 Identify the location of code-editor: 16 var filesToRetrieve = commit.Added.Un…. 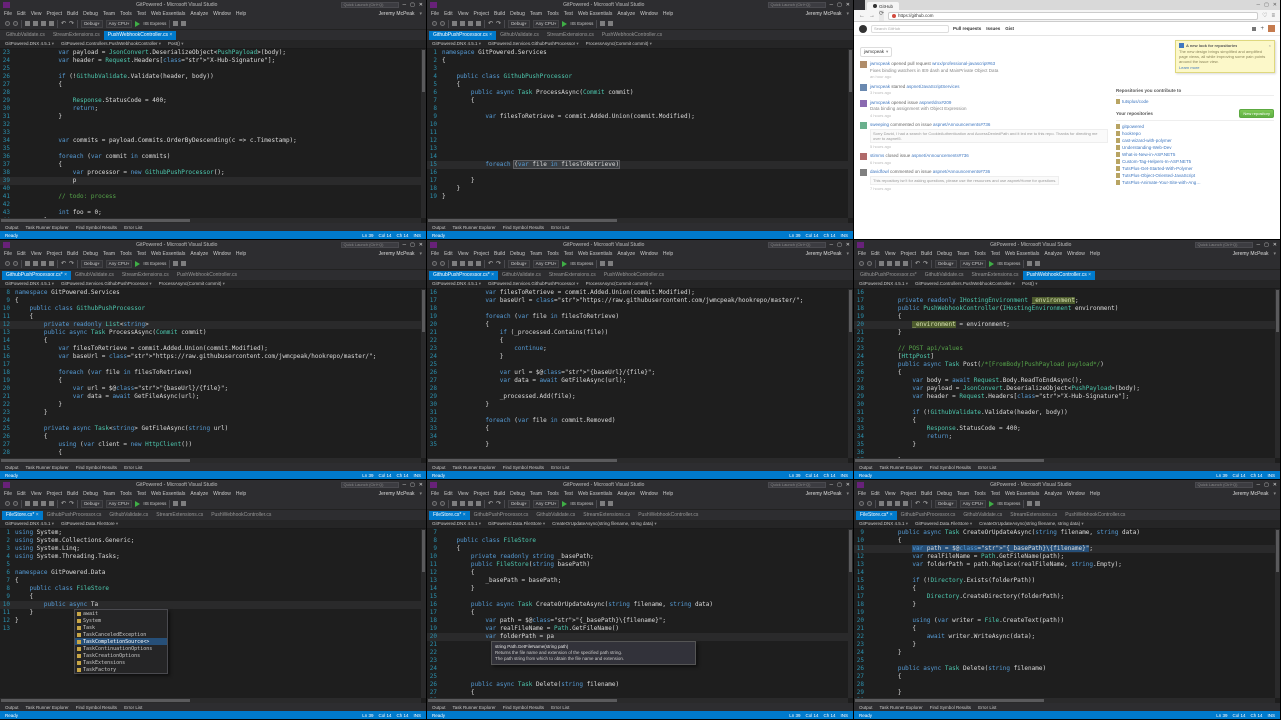
(640, 376).